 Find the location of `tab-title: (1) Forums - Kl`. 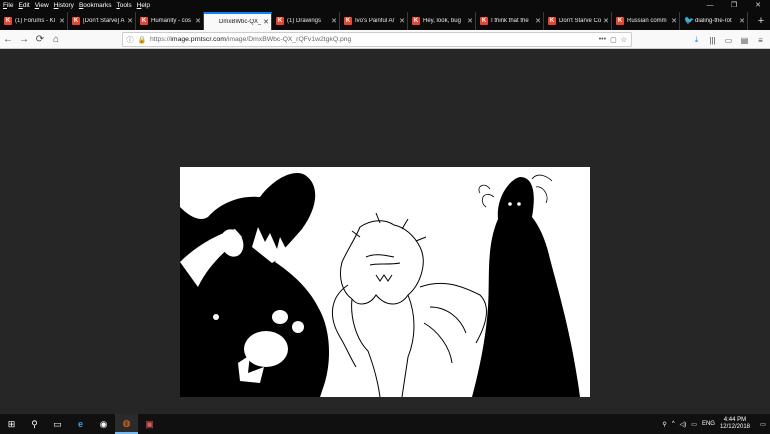

tab-title: (1) Forums - Kl is located at coordinates (35, 21).